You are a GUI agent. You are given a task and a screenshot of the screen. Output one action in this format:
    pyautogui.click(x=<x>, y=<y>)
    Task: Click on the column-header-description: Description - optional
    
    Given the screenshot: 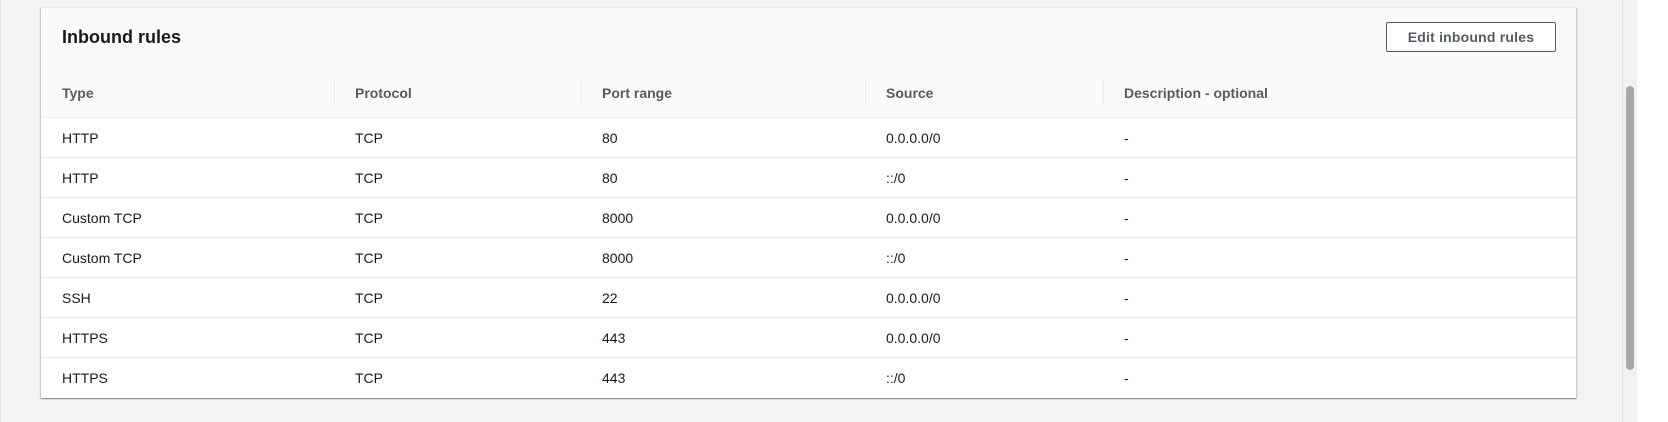 What is the action you would take?
    pyautogui.click(x=1196, y=92)
    